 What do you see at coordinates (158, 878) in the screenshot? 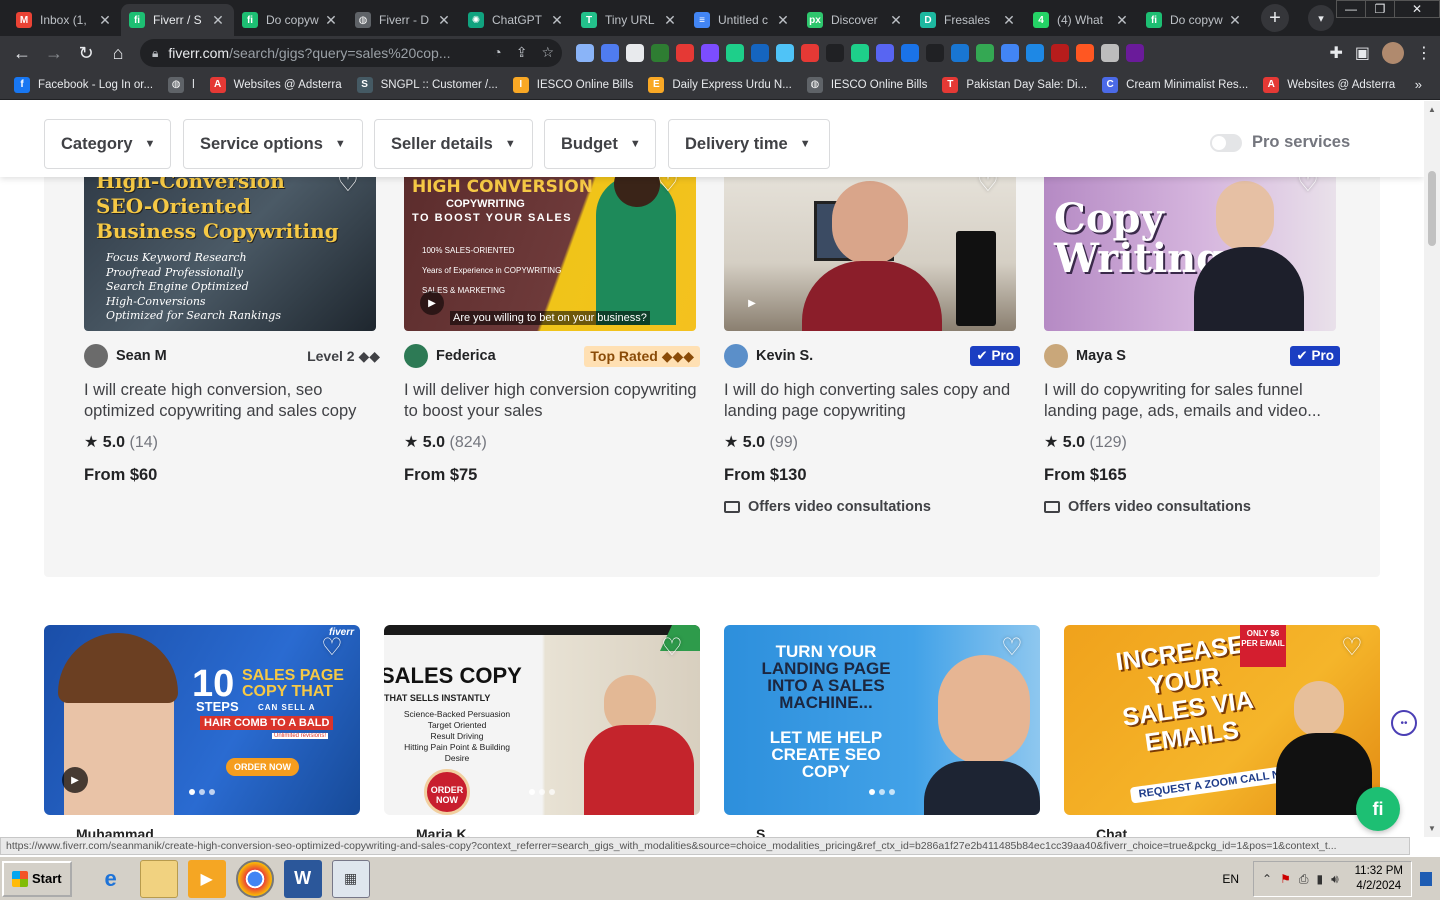
I see `file-explorer-icon` at bounding box center [158, 878].